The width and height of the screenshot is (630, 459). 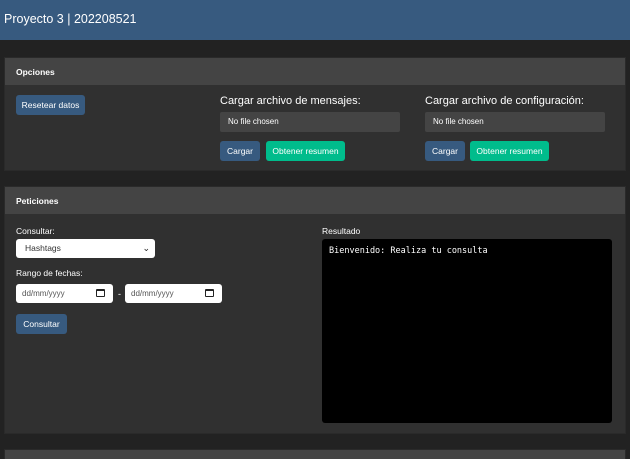 I want to click on date-from-placeholder: dd/mm/yyyy, so click(x=43, y=293).